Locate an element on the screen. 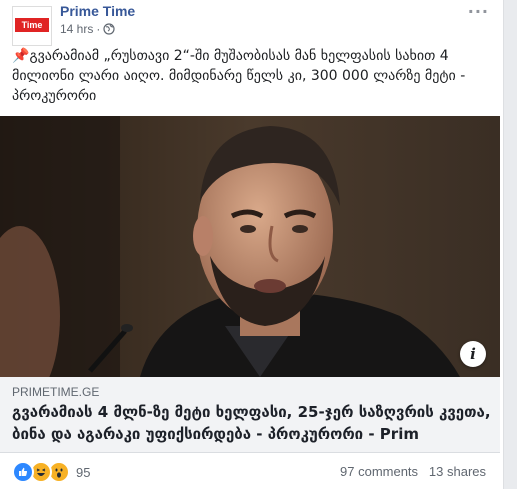 Image resolution: width=517 pixels, height=489 pixels. comment-share-stats: 97 comments 13 shares is located at coordinates (413, 471).